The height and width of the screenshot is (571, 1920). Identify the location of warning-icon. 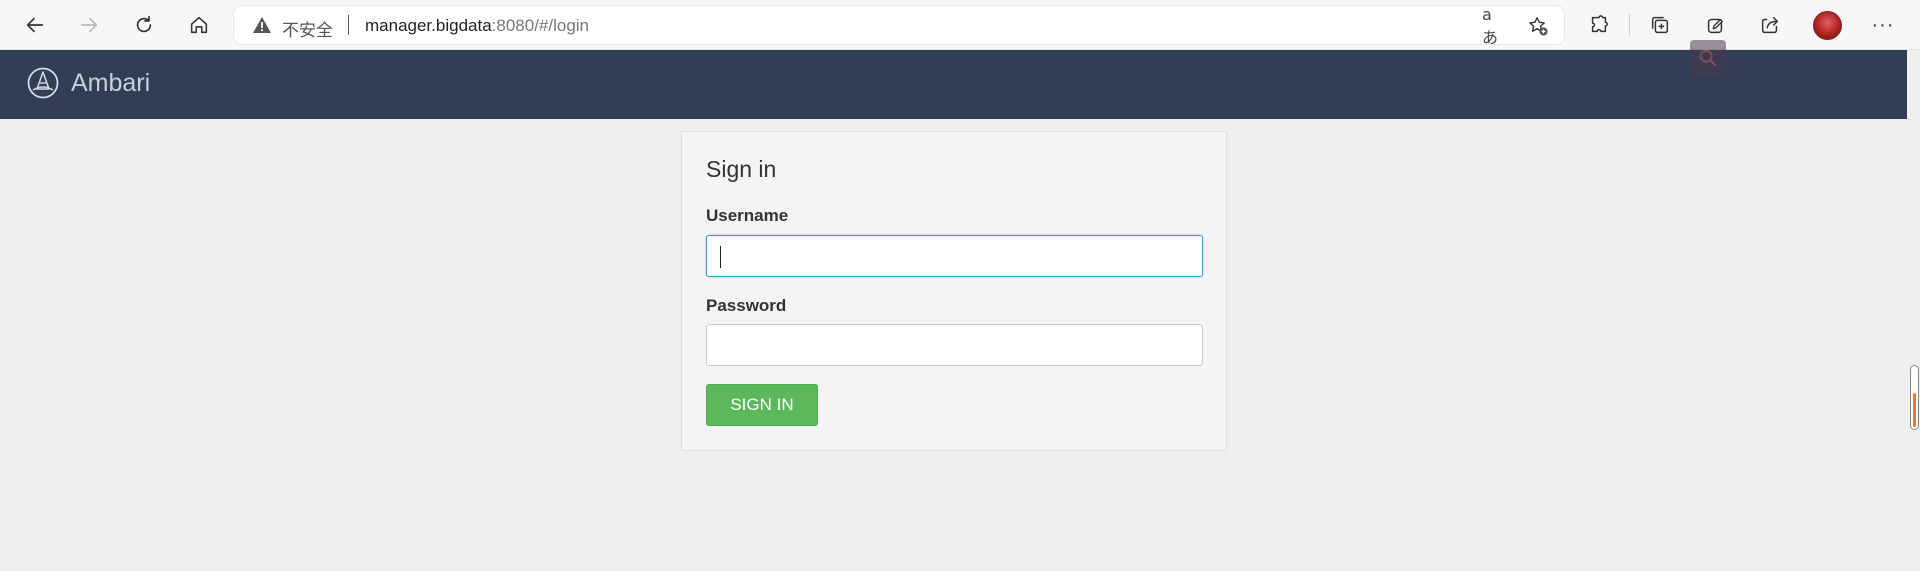
(262, 25).